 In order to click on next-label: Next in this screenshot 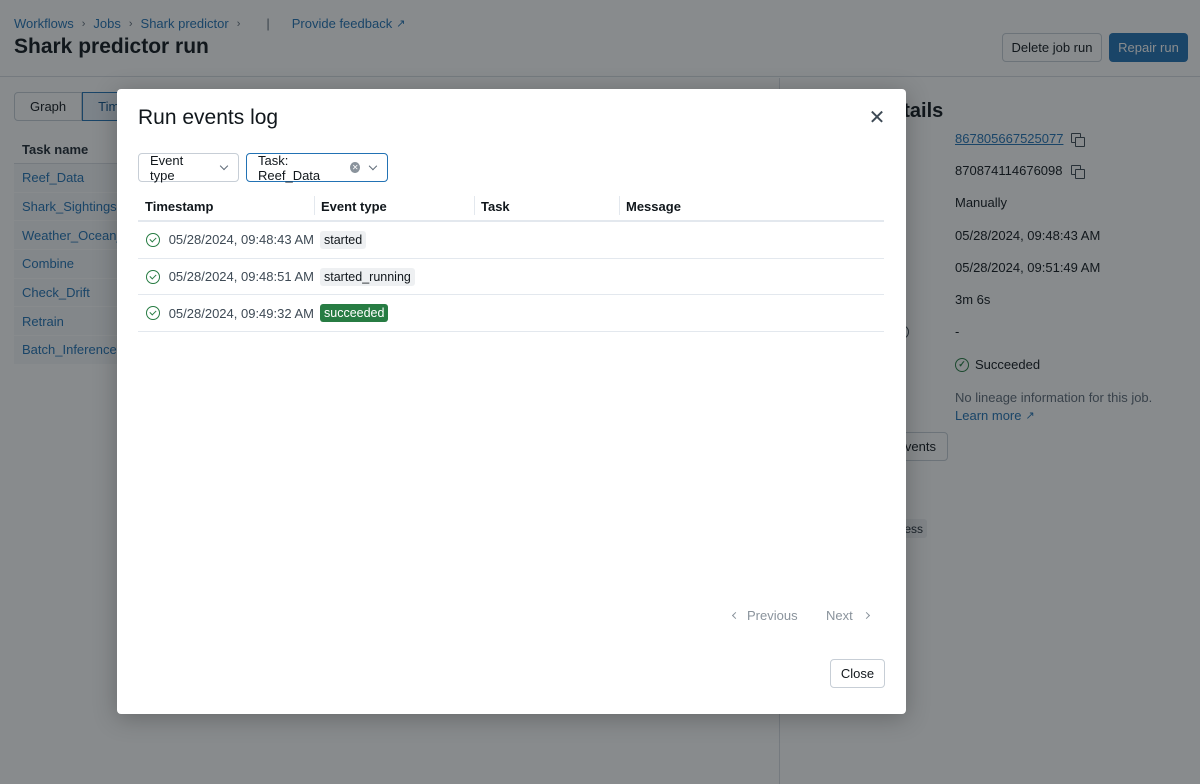, I will do `click(839, 615)`.